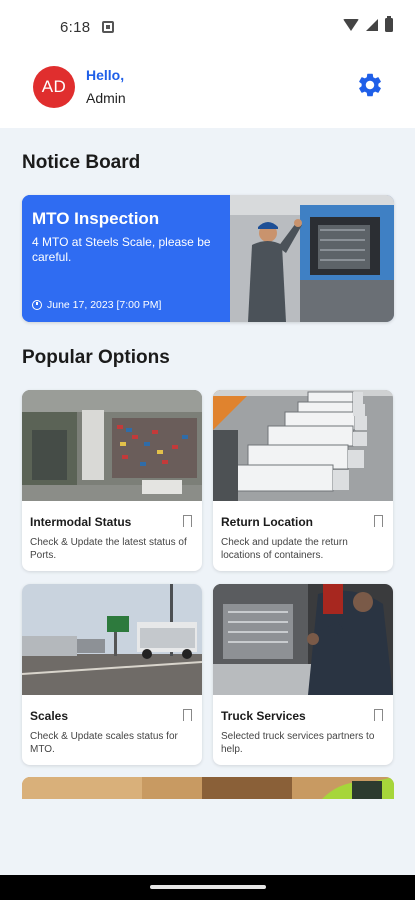 Image resolution: width=415 pixels, height=900 pixels. I want to click on greeting-text: Hello,, so click(105, 75).